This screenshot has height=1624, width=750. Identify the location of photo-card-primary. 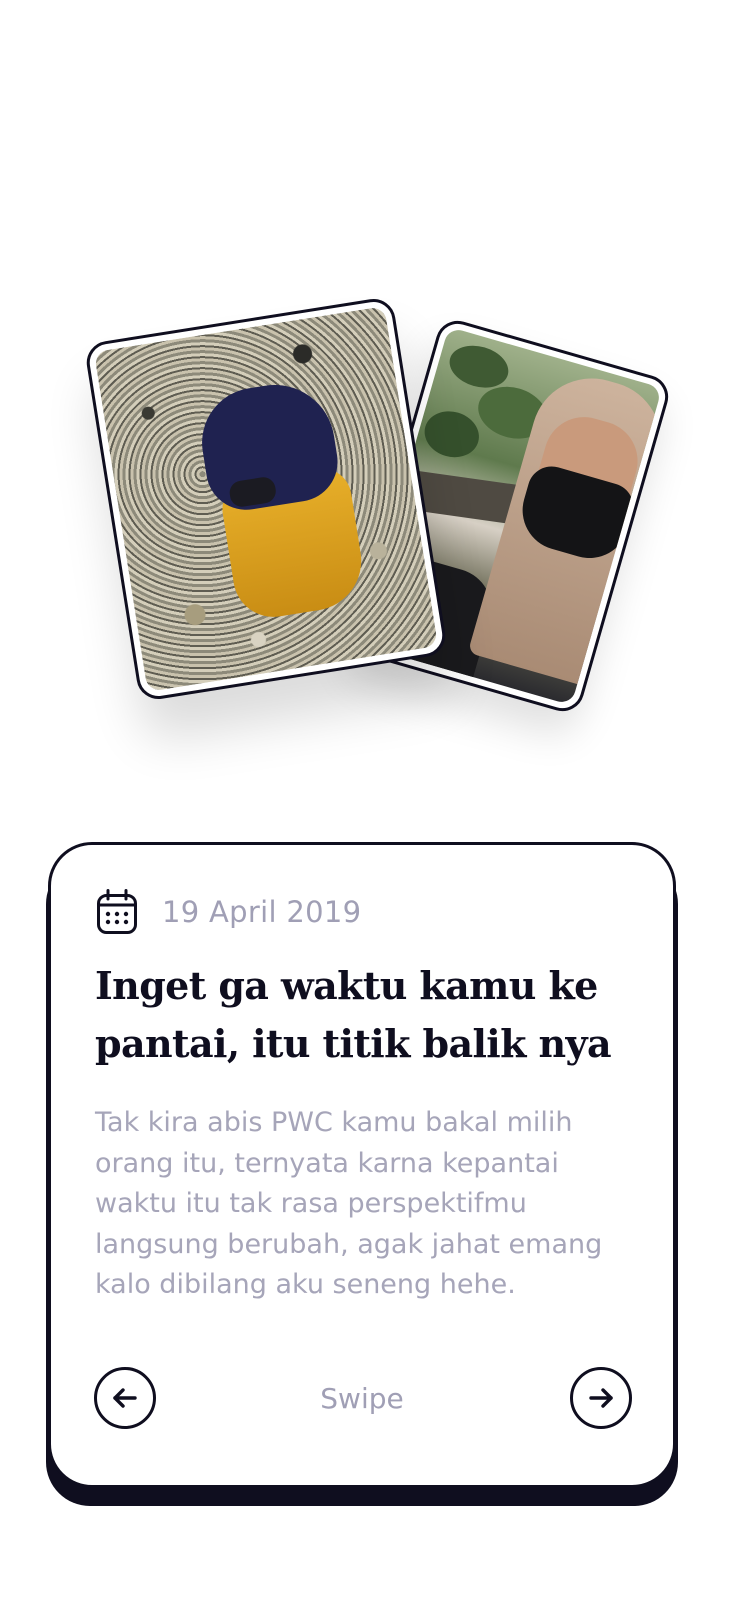
(266, 499).